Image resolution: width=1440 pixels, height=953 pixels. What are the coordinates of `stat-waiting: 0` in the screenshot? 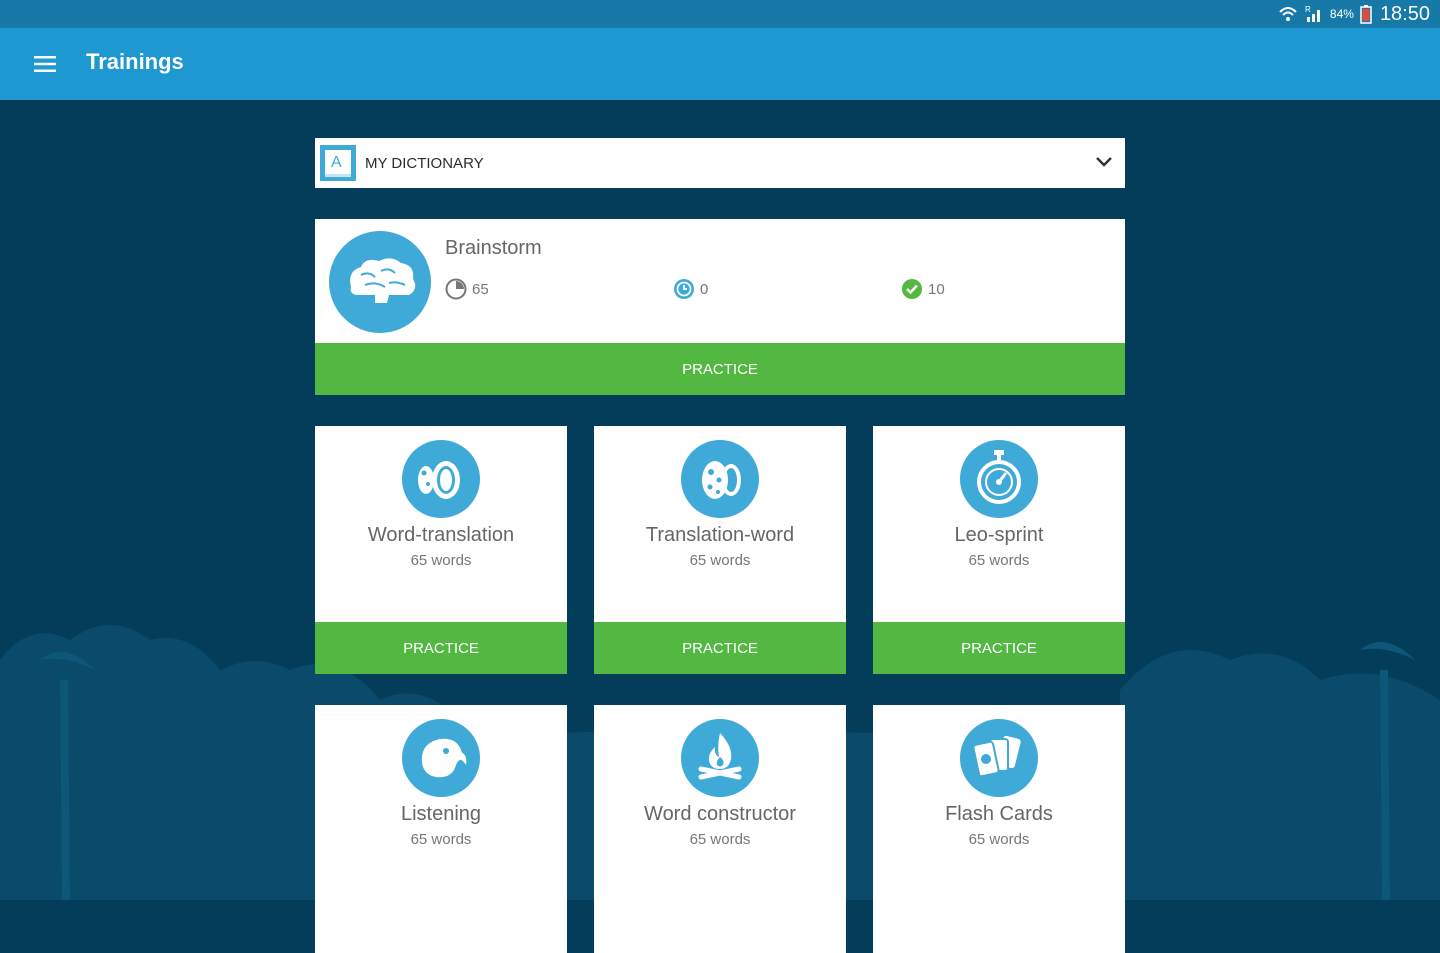 It's located at (690, 289).